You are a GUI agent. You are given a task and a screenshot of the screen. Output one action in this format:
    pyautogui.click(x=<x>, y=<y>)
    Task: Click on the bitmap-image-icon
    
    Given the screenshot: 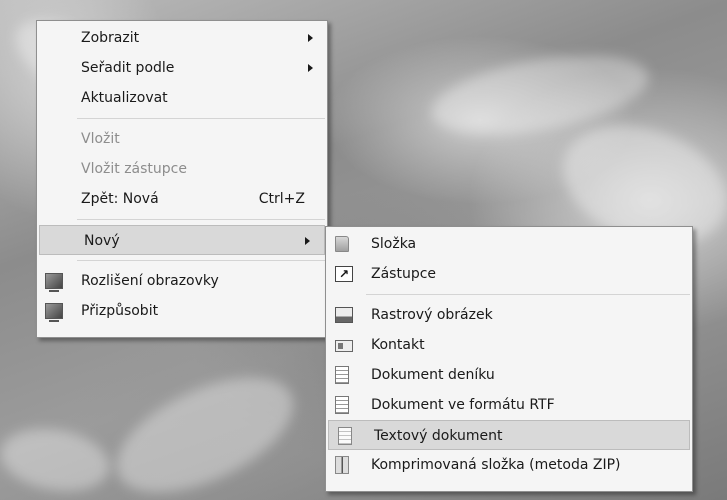 What is the action you would take?
    pyautogui.click(x=344, y=315)
    